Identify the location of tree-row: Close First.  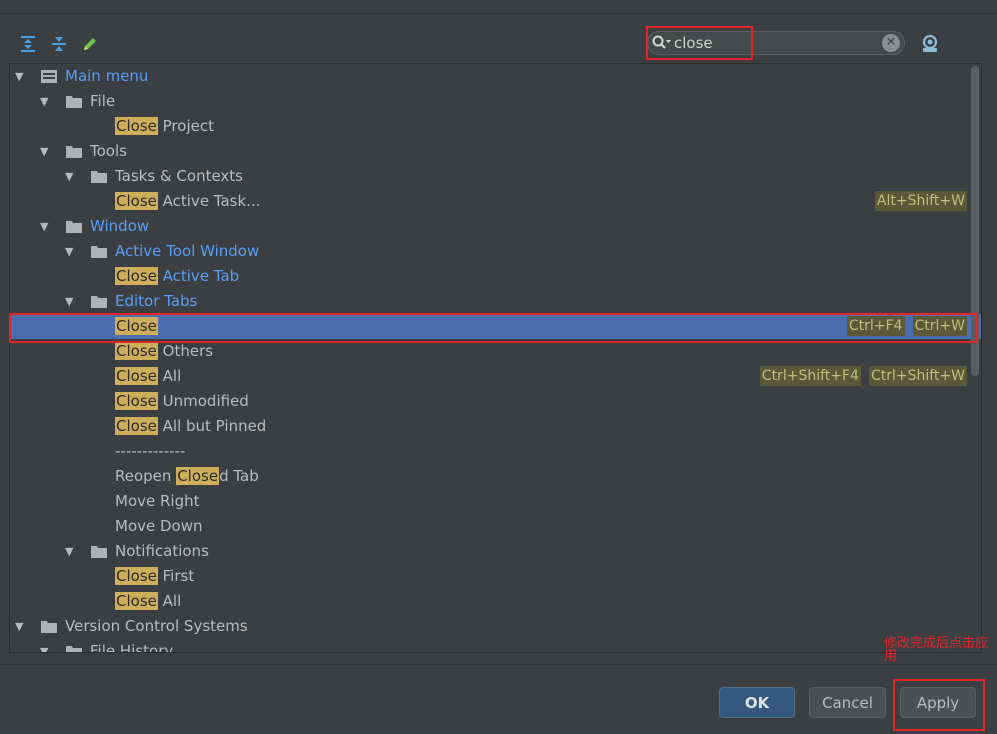
(489, 576).